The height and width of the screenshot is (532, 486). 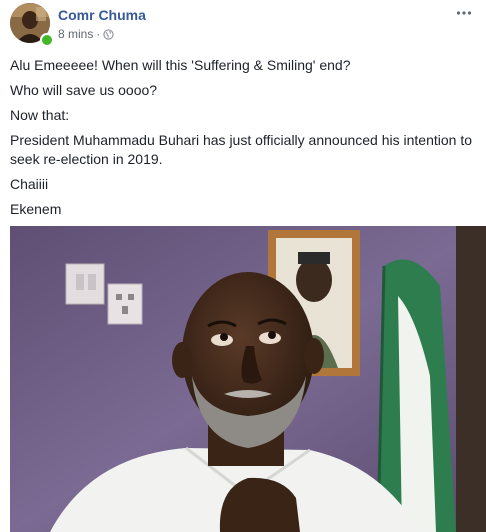 What do you see at coordinates (102, 15) in the screenshot?
I see `author-name: Comr Chuma` at bounding box center [102, 15].